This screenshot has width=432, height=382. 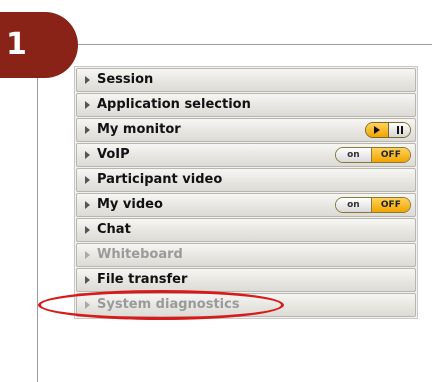 I want to click on panel-item-label: File transfer, so click(x=142, y=279).